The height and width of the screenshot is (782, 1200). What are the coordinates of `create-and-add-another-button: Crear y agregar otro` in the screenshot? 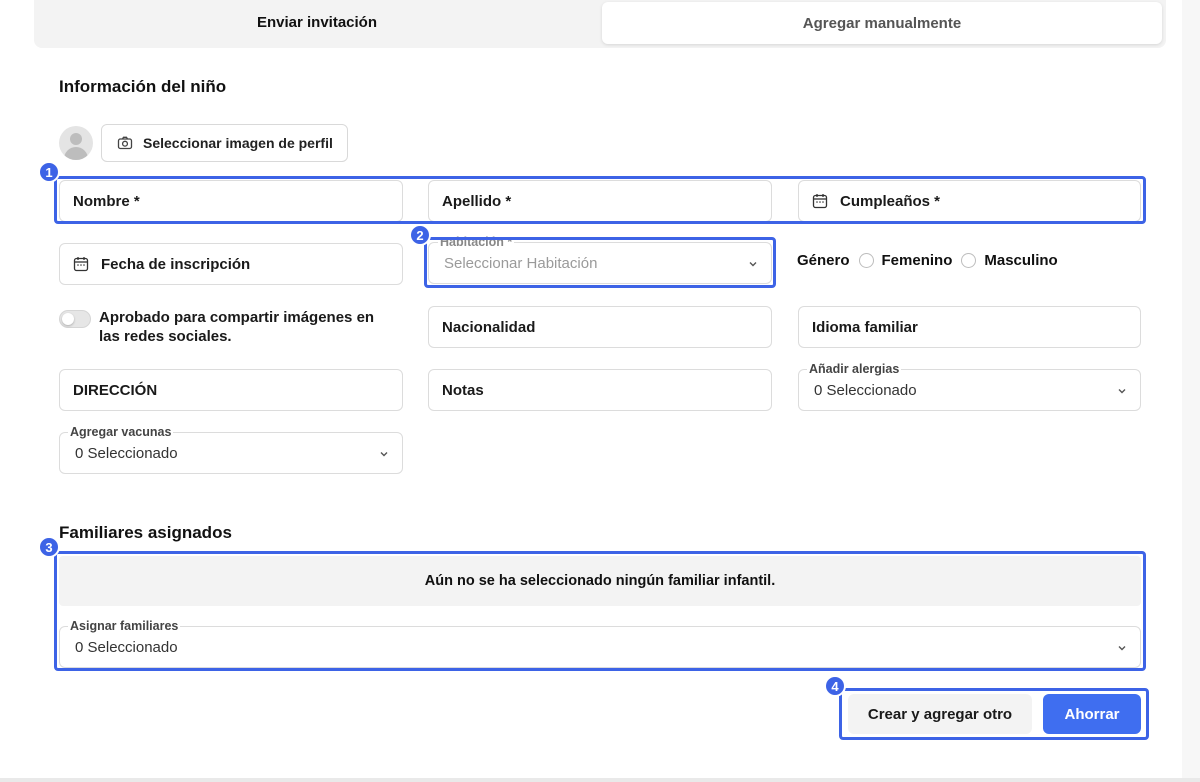 It's located at (940, 714).